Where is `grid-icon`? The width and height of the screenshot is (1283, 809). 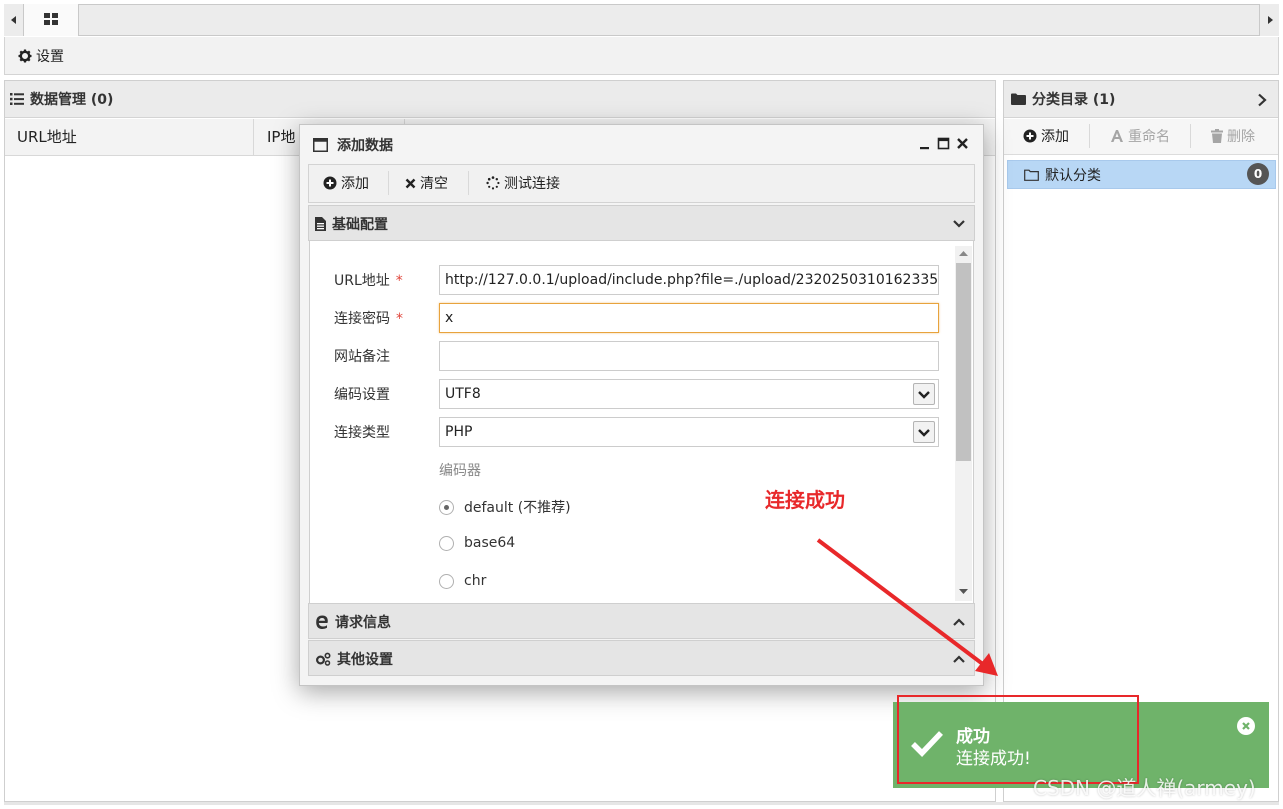 grid-icon is located at coordinates (51, 19).